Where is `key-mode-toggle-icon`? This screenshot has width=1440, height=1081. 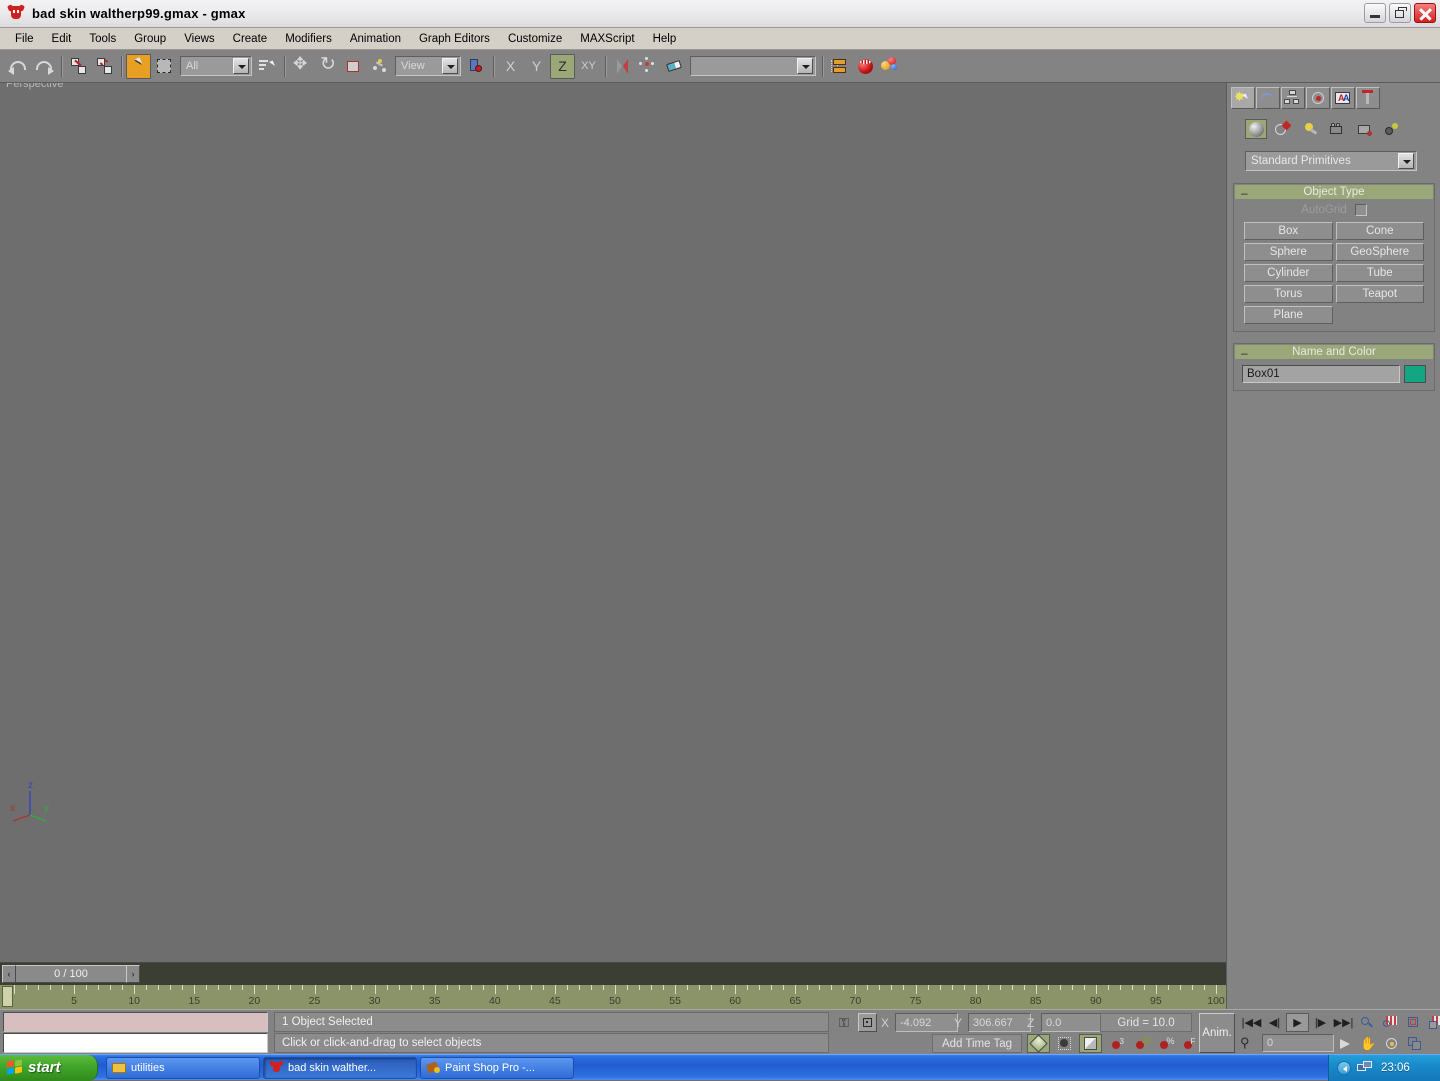
key-mode-toggle-icon is located at coordinates (1038, 1043).